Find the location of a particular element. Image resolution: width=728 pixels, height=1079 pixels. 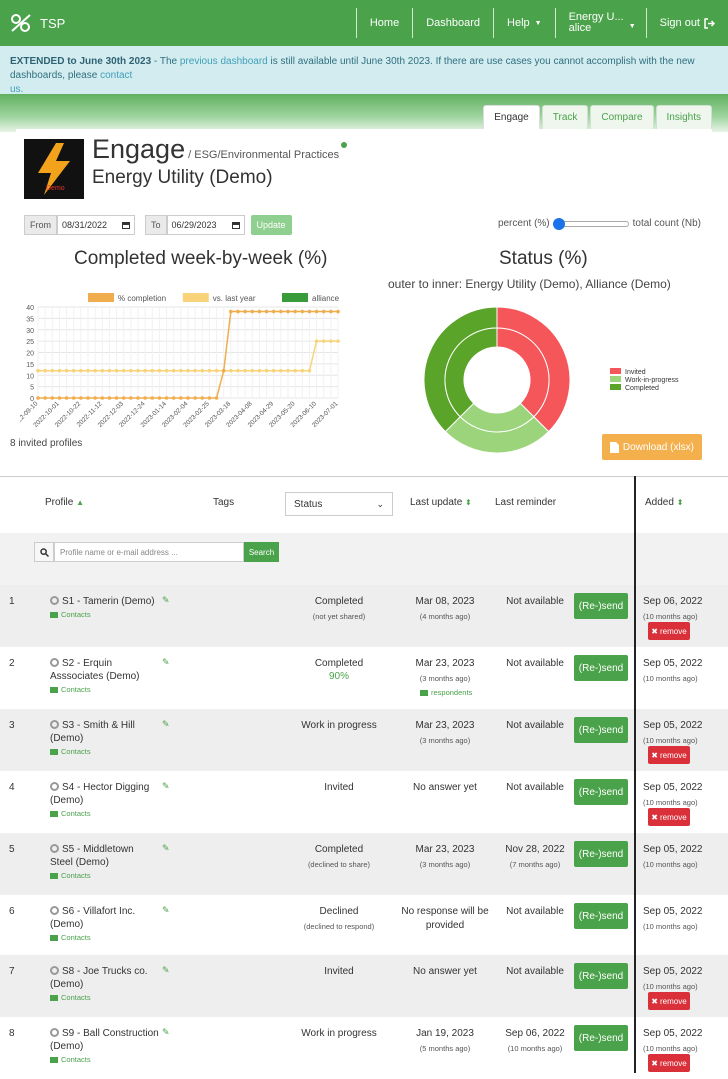

unit-toggle: percent (%) total count (Nb) is located at coordinates (599, 223).